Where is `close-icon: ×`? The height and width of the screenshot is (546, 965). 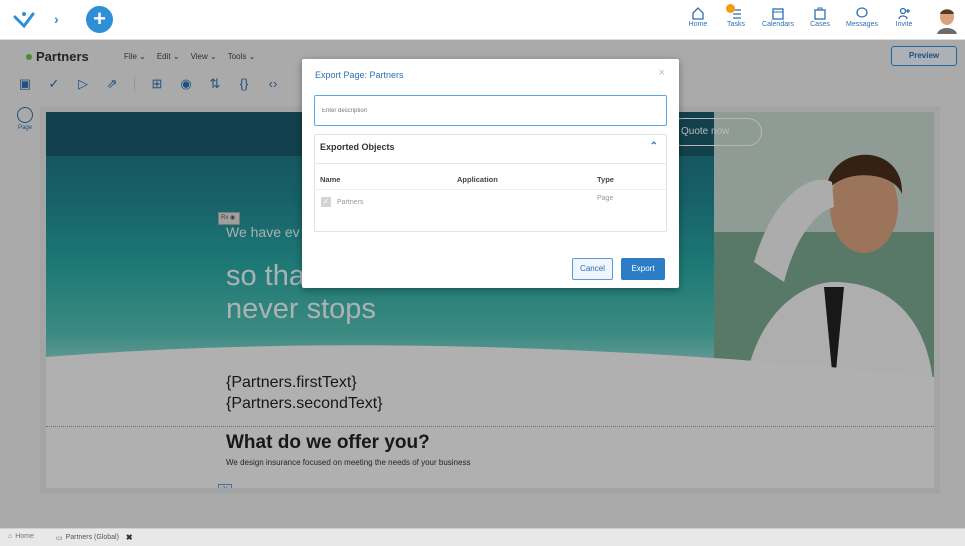
close-icon: × is located at coordinates (662, 73).